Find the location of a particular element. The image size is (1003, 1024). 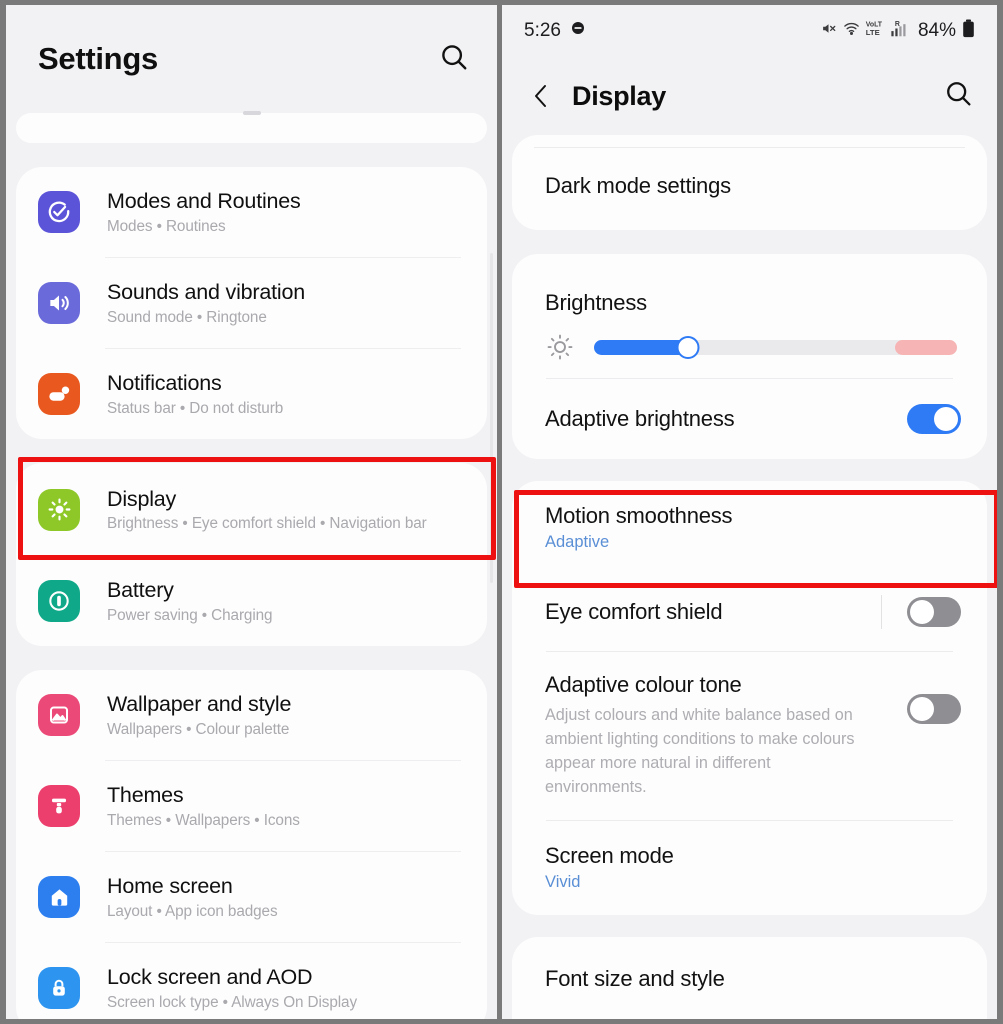

slider-fill is located at coordinates (641, 347).